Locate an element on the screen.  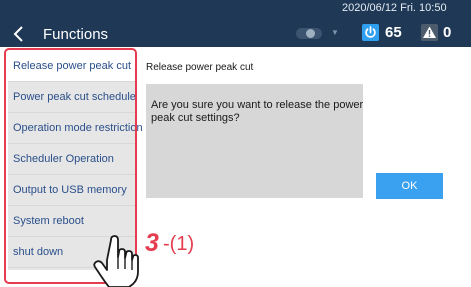
toggle-icon is located at coordinates (309, 33).